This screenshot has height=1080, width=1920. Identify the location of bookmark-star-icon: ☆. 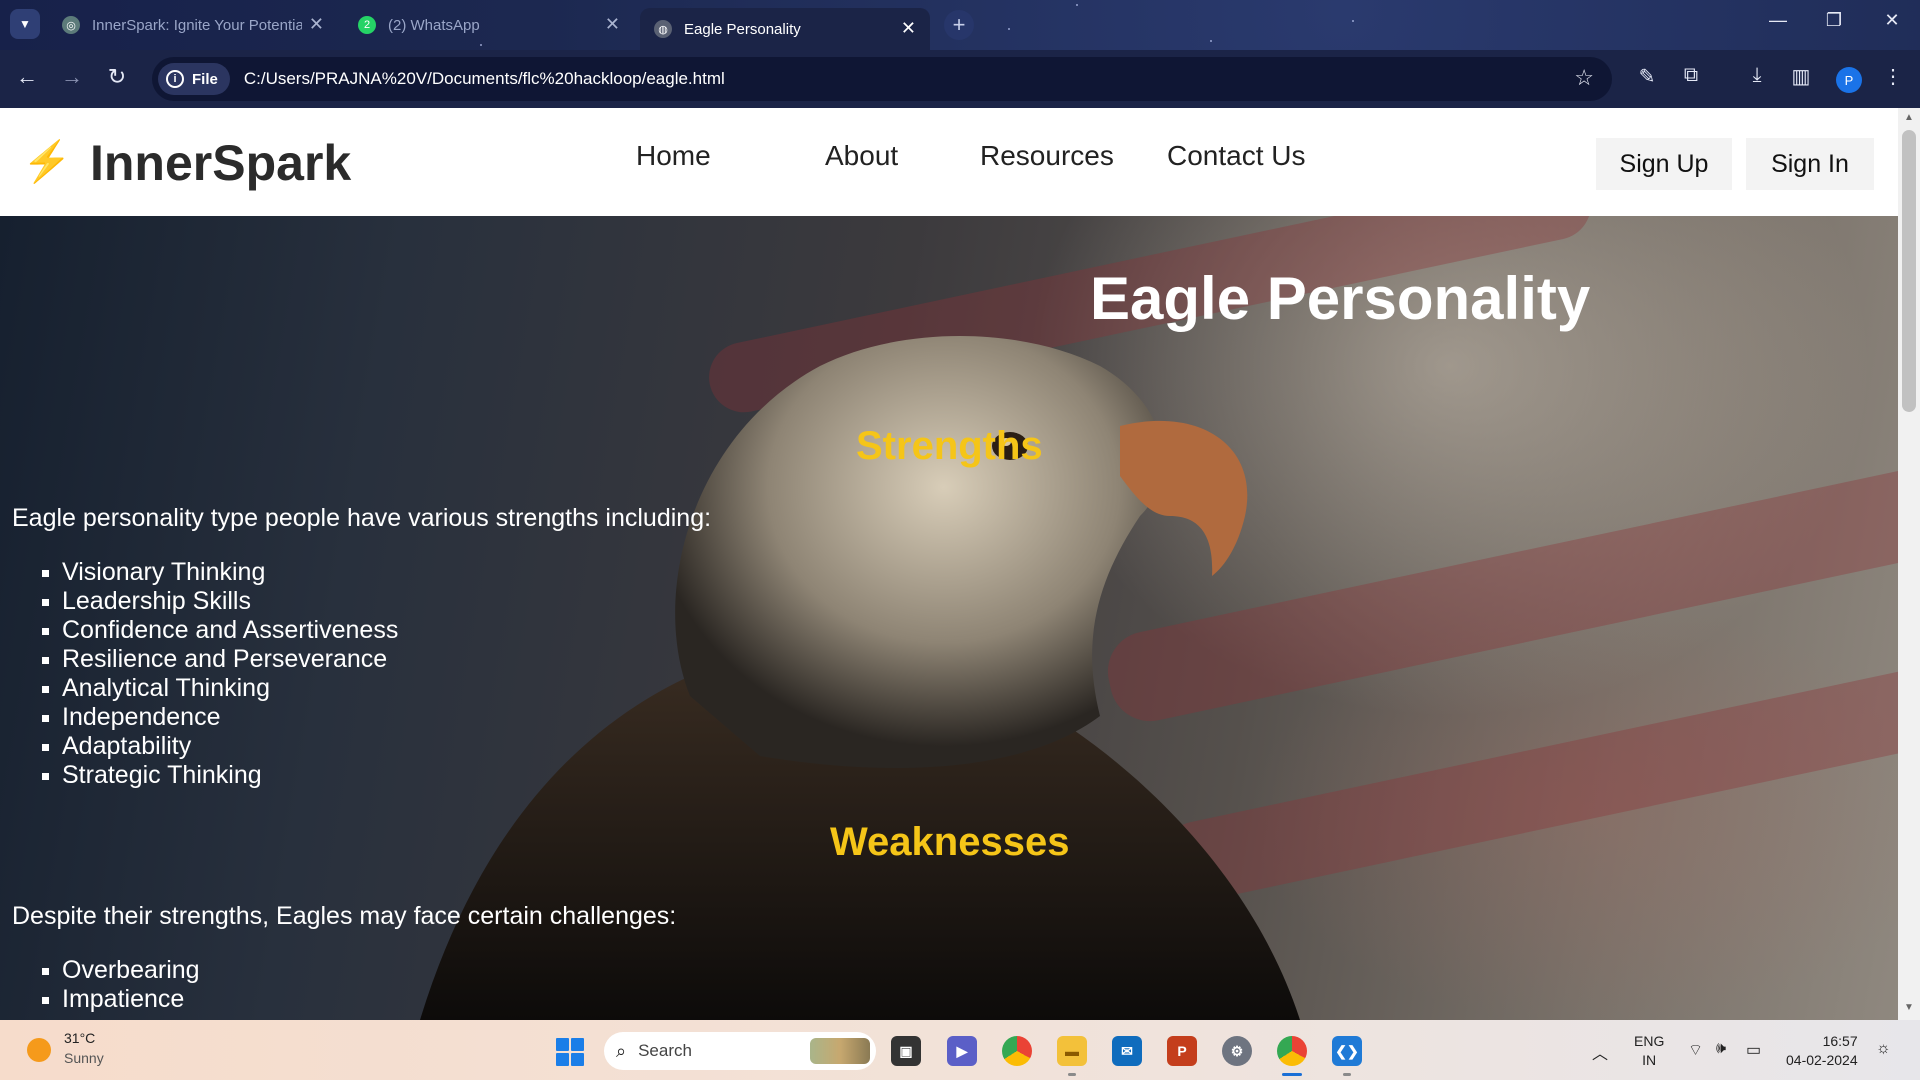
(1584, 78).